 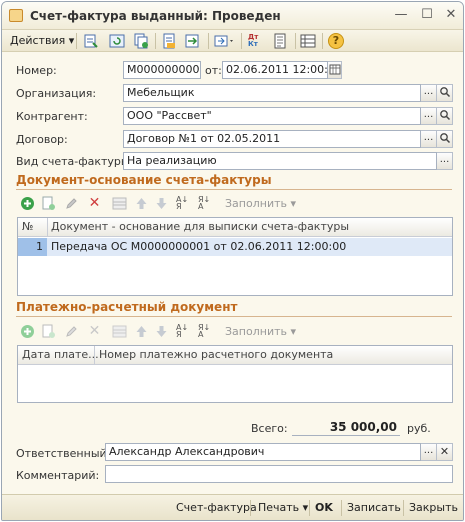 I want to click on minimize-button: —, so click(x=401, y=15).